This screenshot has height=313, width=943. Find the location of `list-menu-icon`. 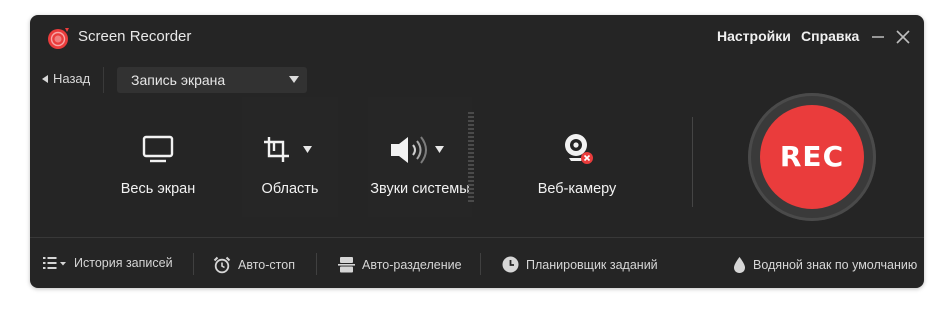

list-menu-icon is located at coordinates (54, 263).